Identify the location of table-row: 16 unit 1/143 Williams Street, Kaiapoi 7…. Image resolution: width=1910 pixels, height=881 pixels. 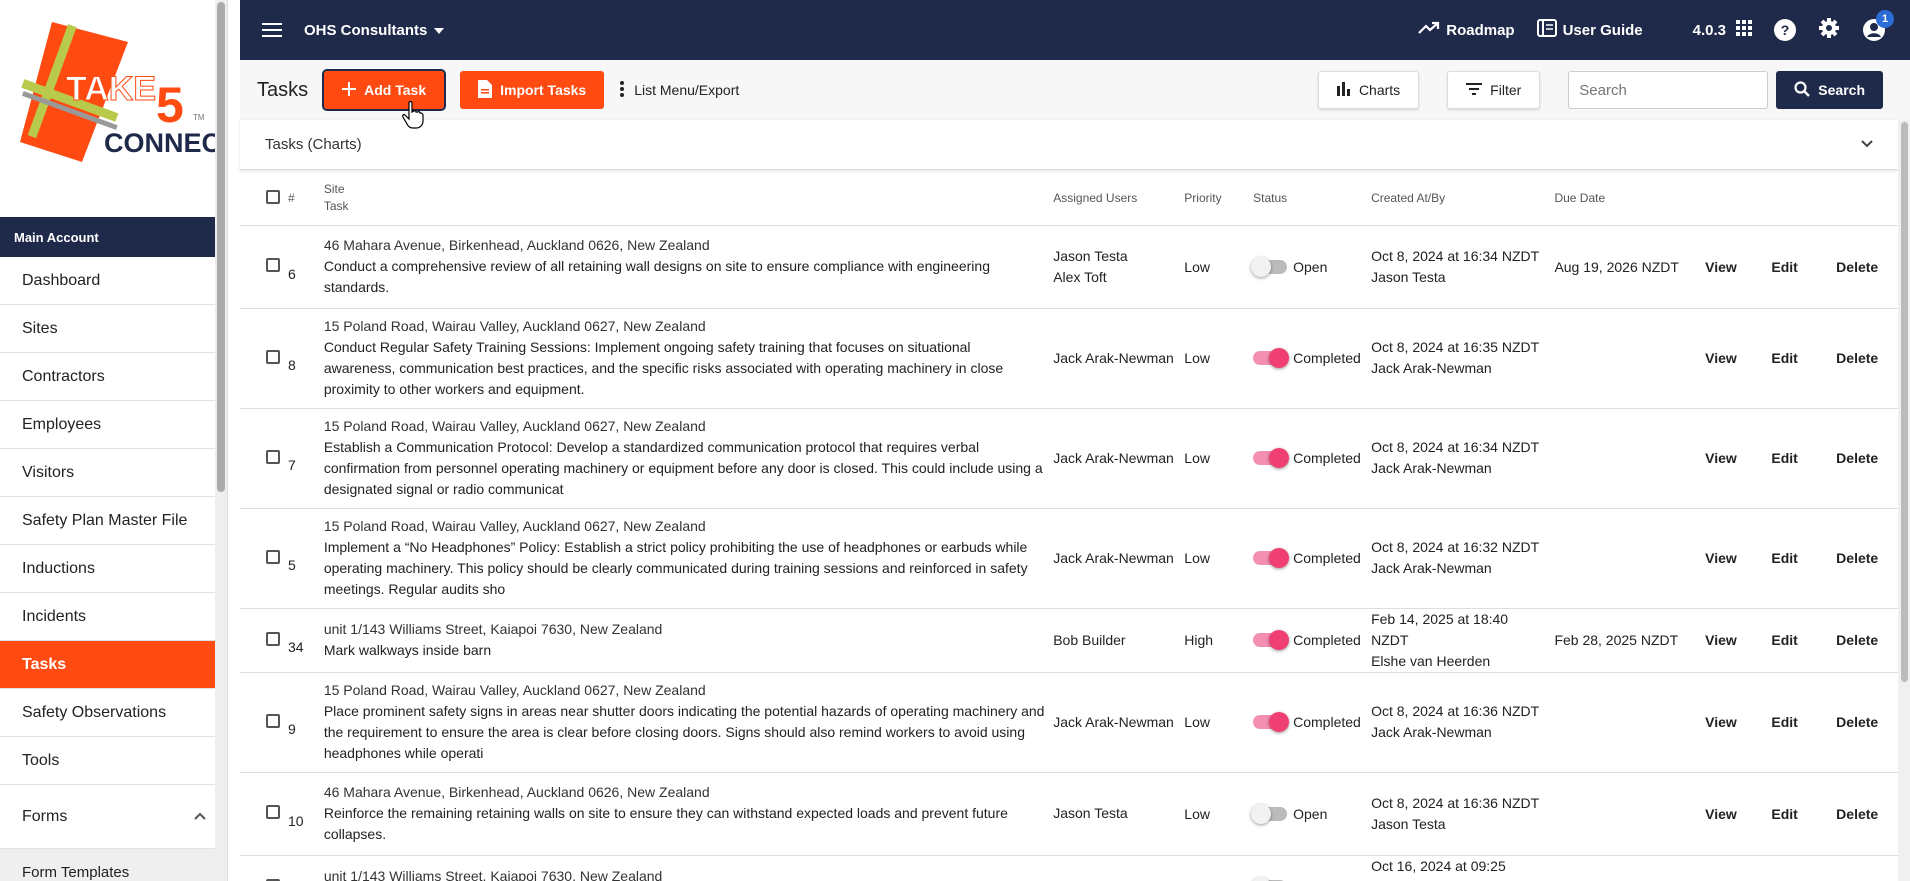
(1069, 868).